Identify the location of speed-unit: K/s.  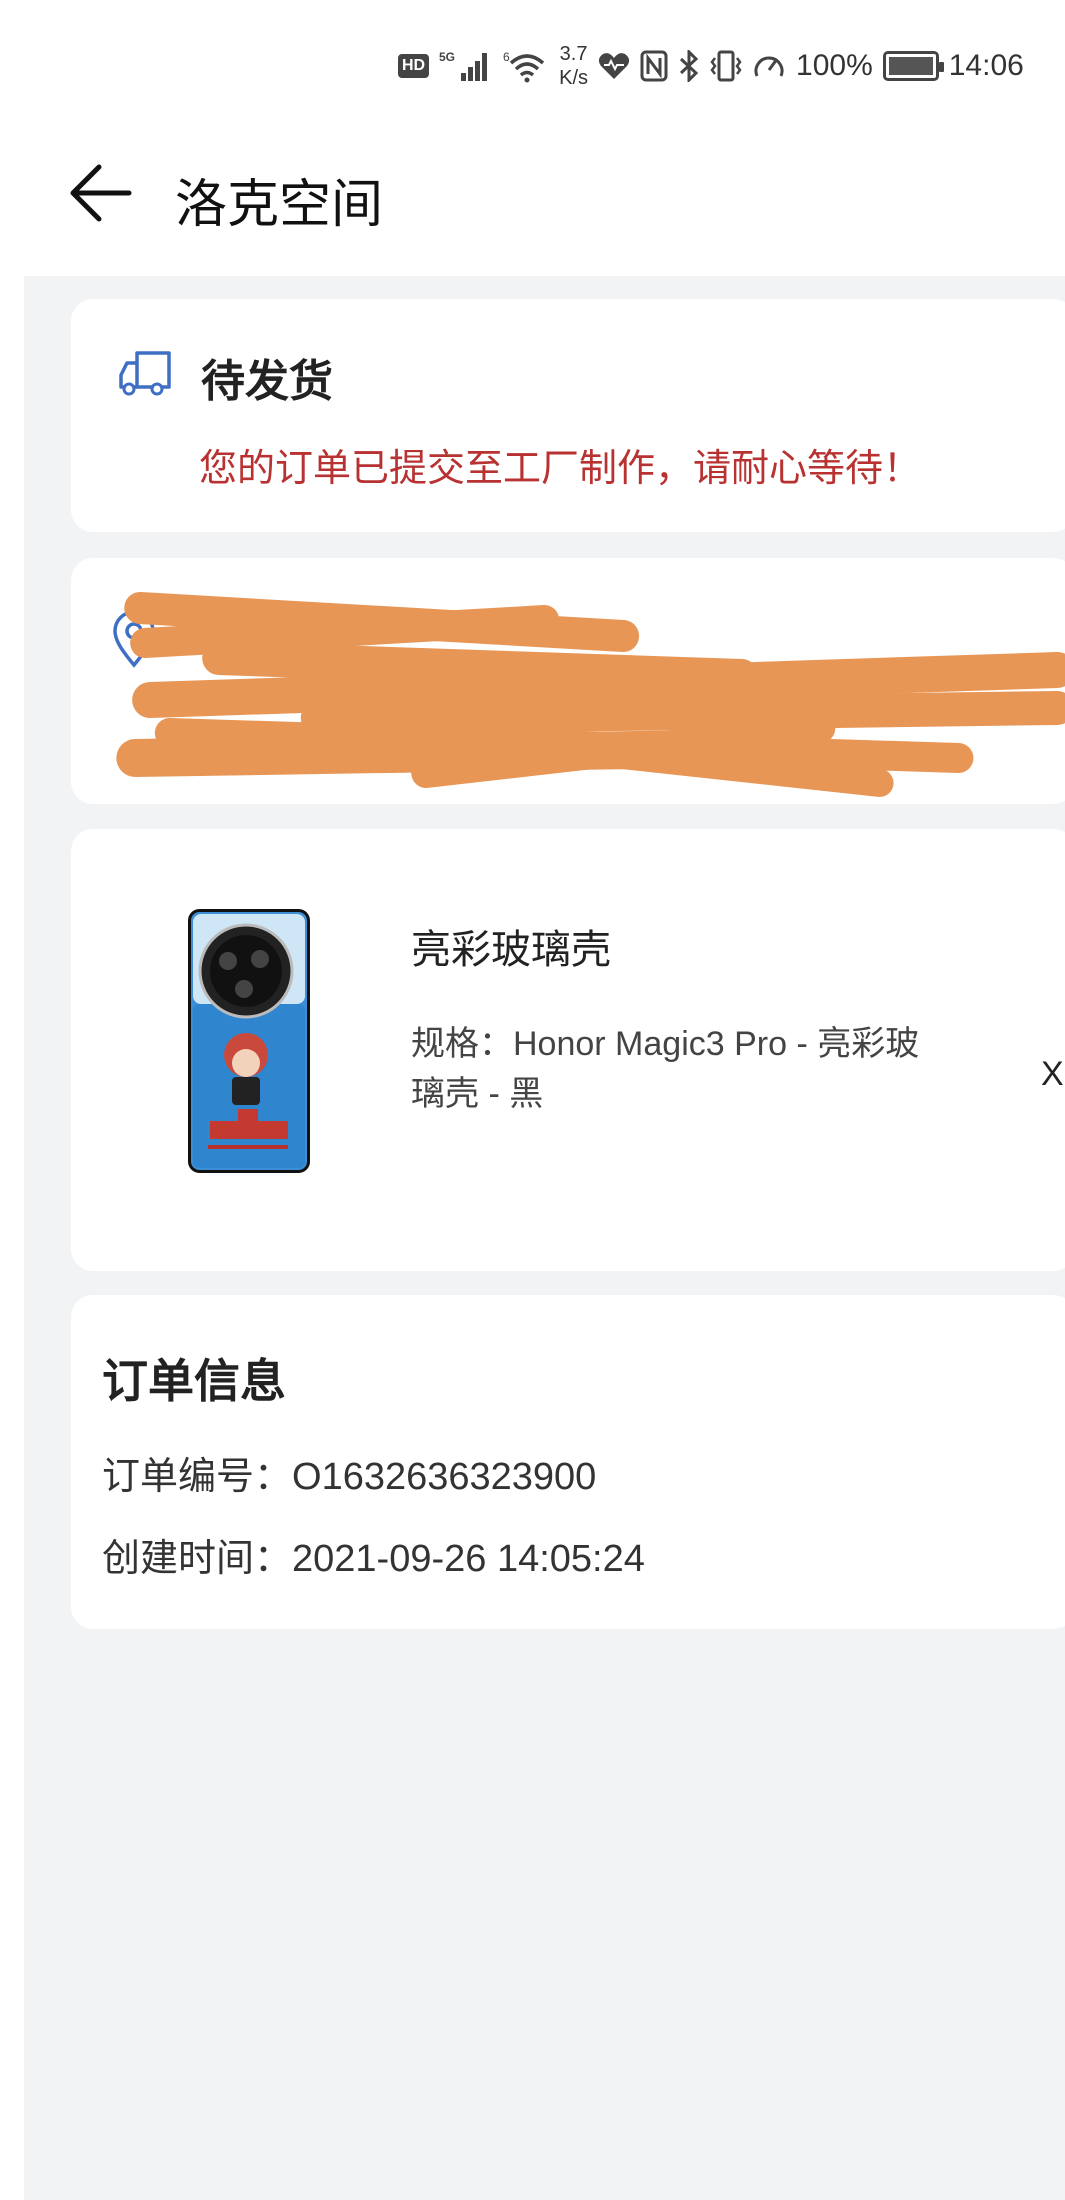
(574, 78).